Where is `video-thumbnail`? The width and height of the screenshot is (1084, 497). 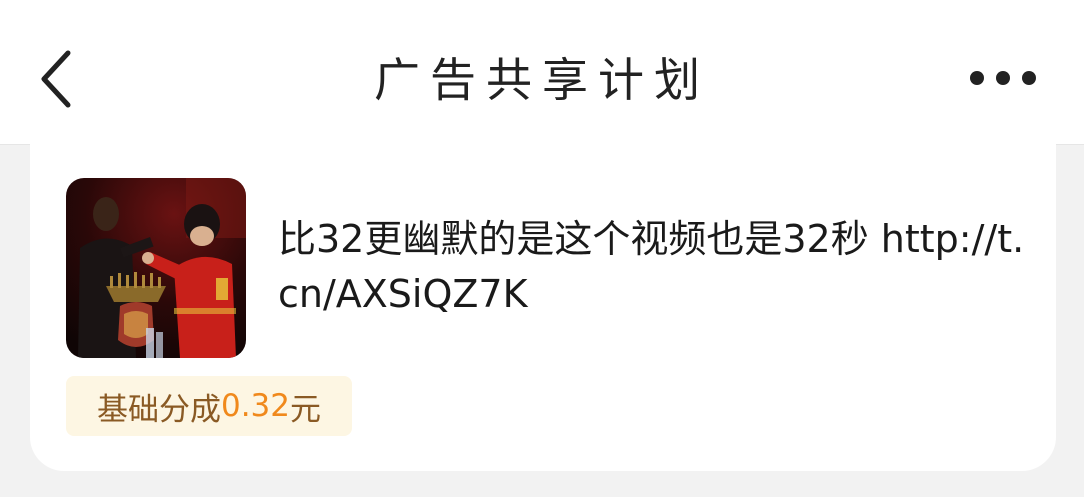 video-thumbnail is located at coordinates (156, 268).